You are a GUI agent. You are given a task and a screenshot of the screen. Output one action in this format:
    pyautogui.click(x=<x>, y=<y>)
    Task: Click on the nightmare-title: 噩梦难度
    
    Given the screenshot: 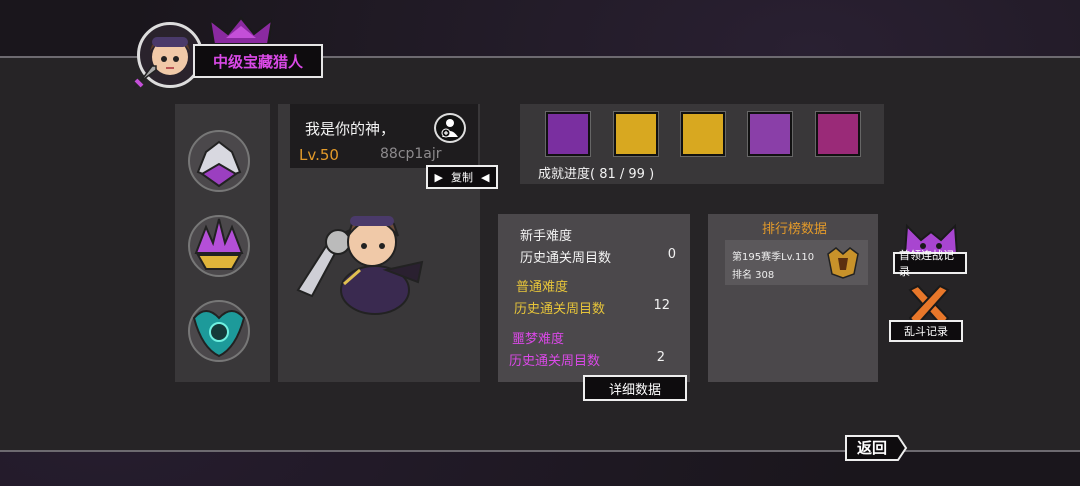 What is the action you would take?
    pyautogui.click(x=538, y=339)
    